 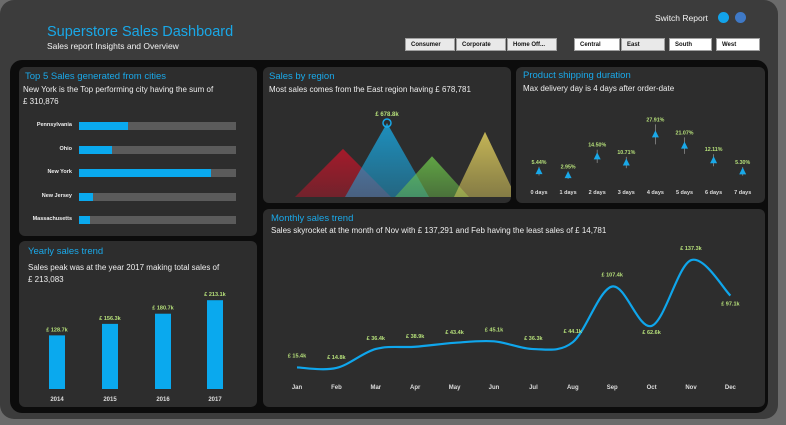 I want to click on monthly-value-label: £ 14.8k, so click(x=336, y=358).